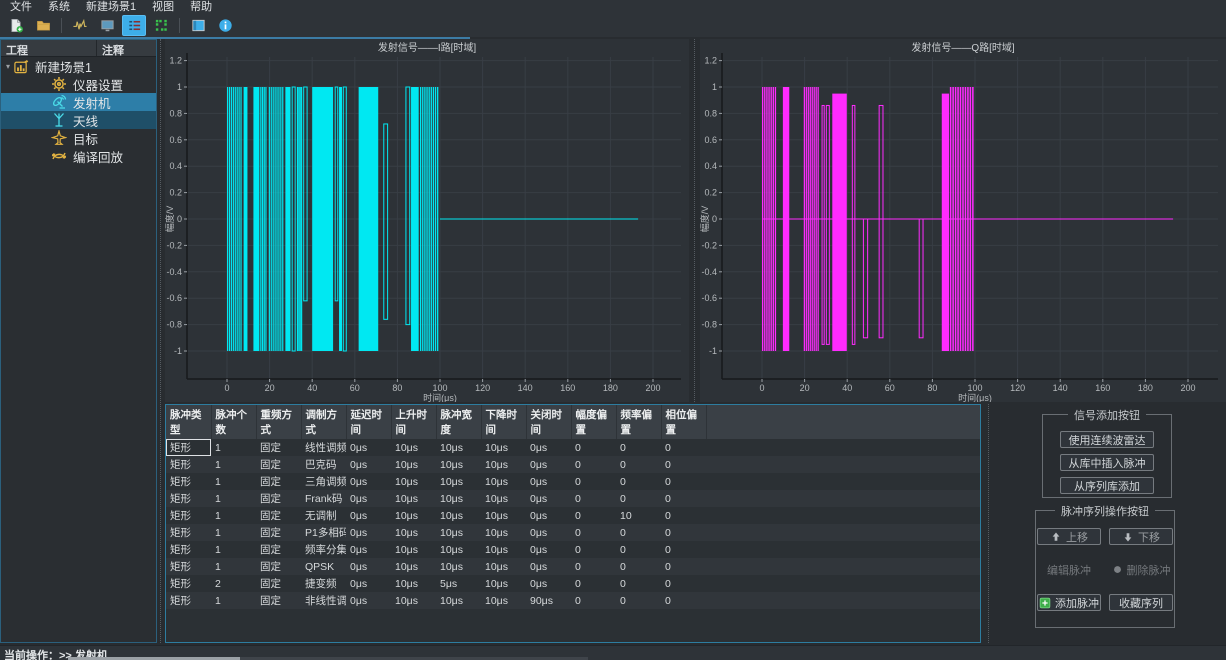 The height and width of the screenshot is (660, 1226). I want to click on column-header: 延迟时间, so click(369, 422).